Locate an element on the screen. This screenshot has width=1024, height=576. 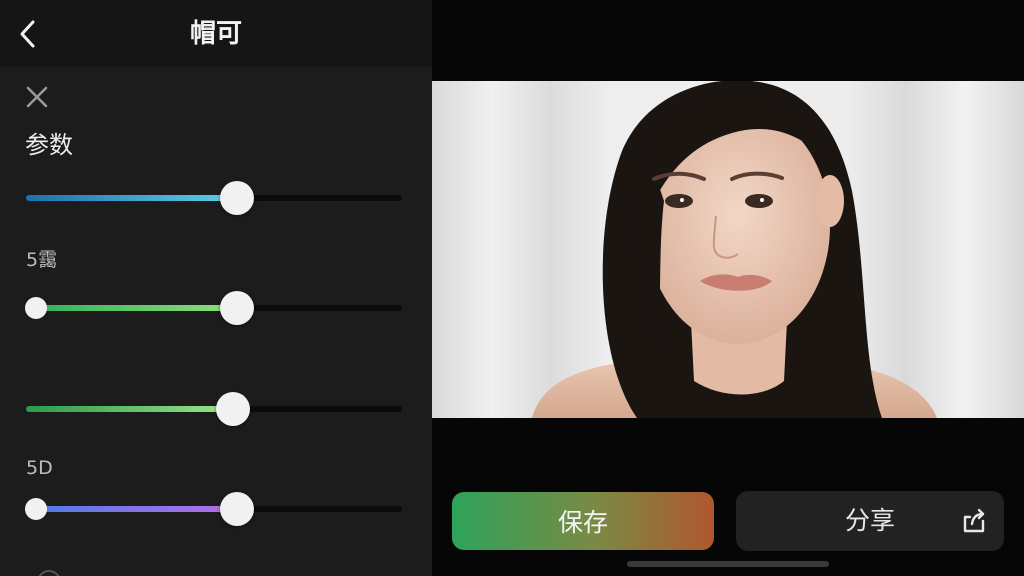
slider-4-label: 5D is located at coordinates (39, 468).